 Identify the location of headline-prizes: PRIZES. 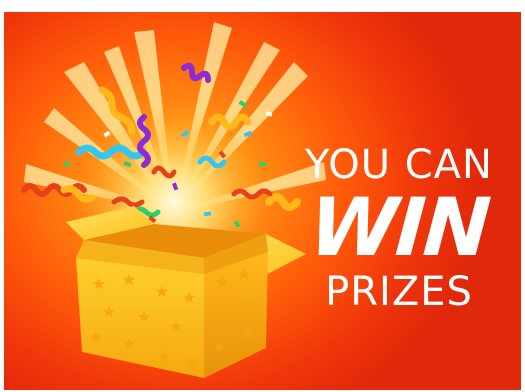
(399, 292).